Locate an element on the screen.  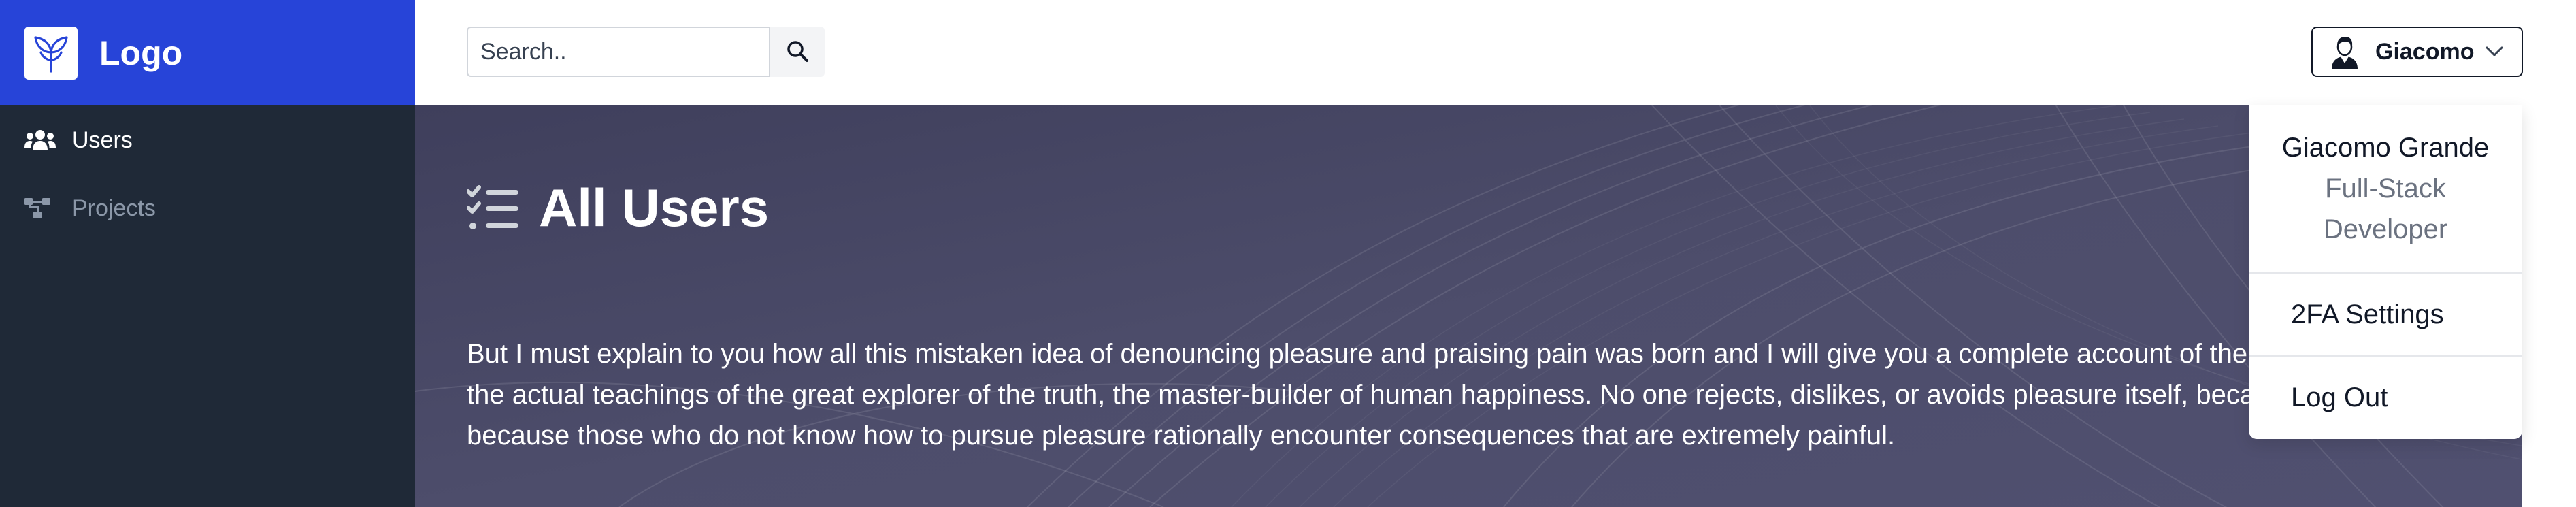
page-right-margin is located at coordinates (2549, 306).